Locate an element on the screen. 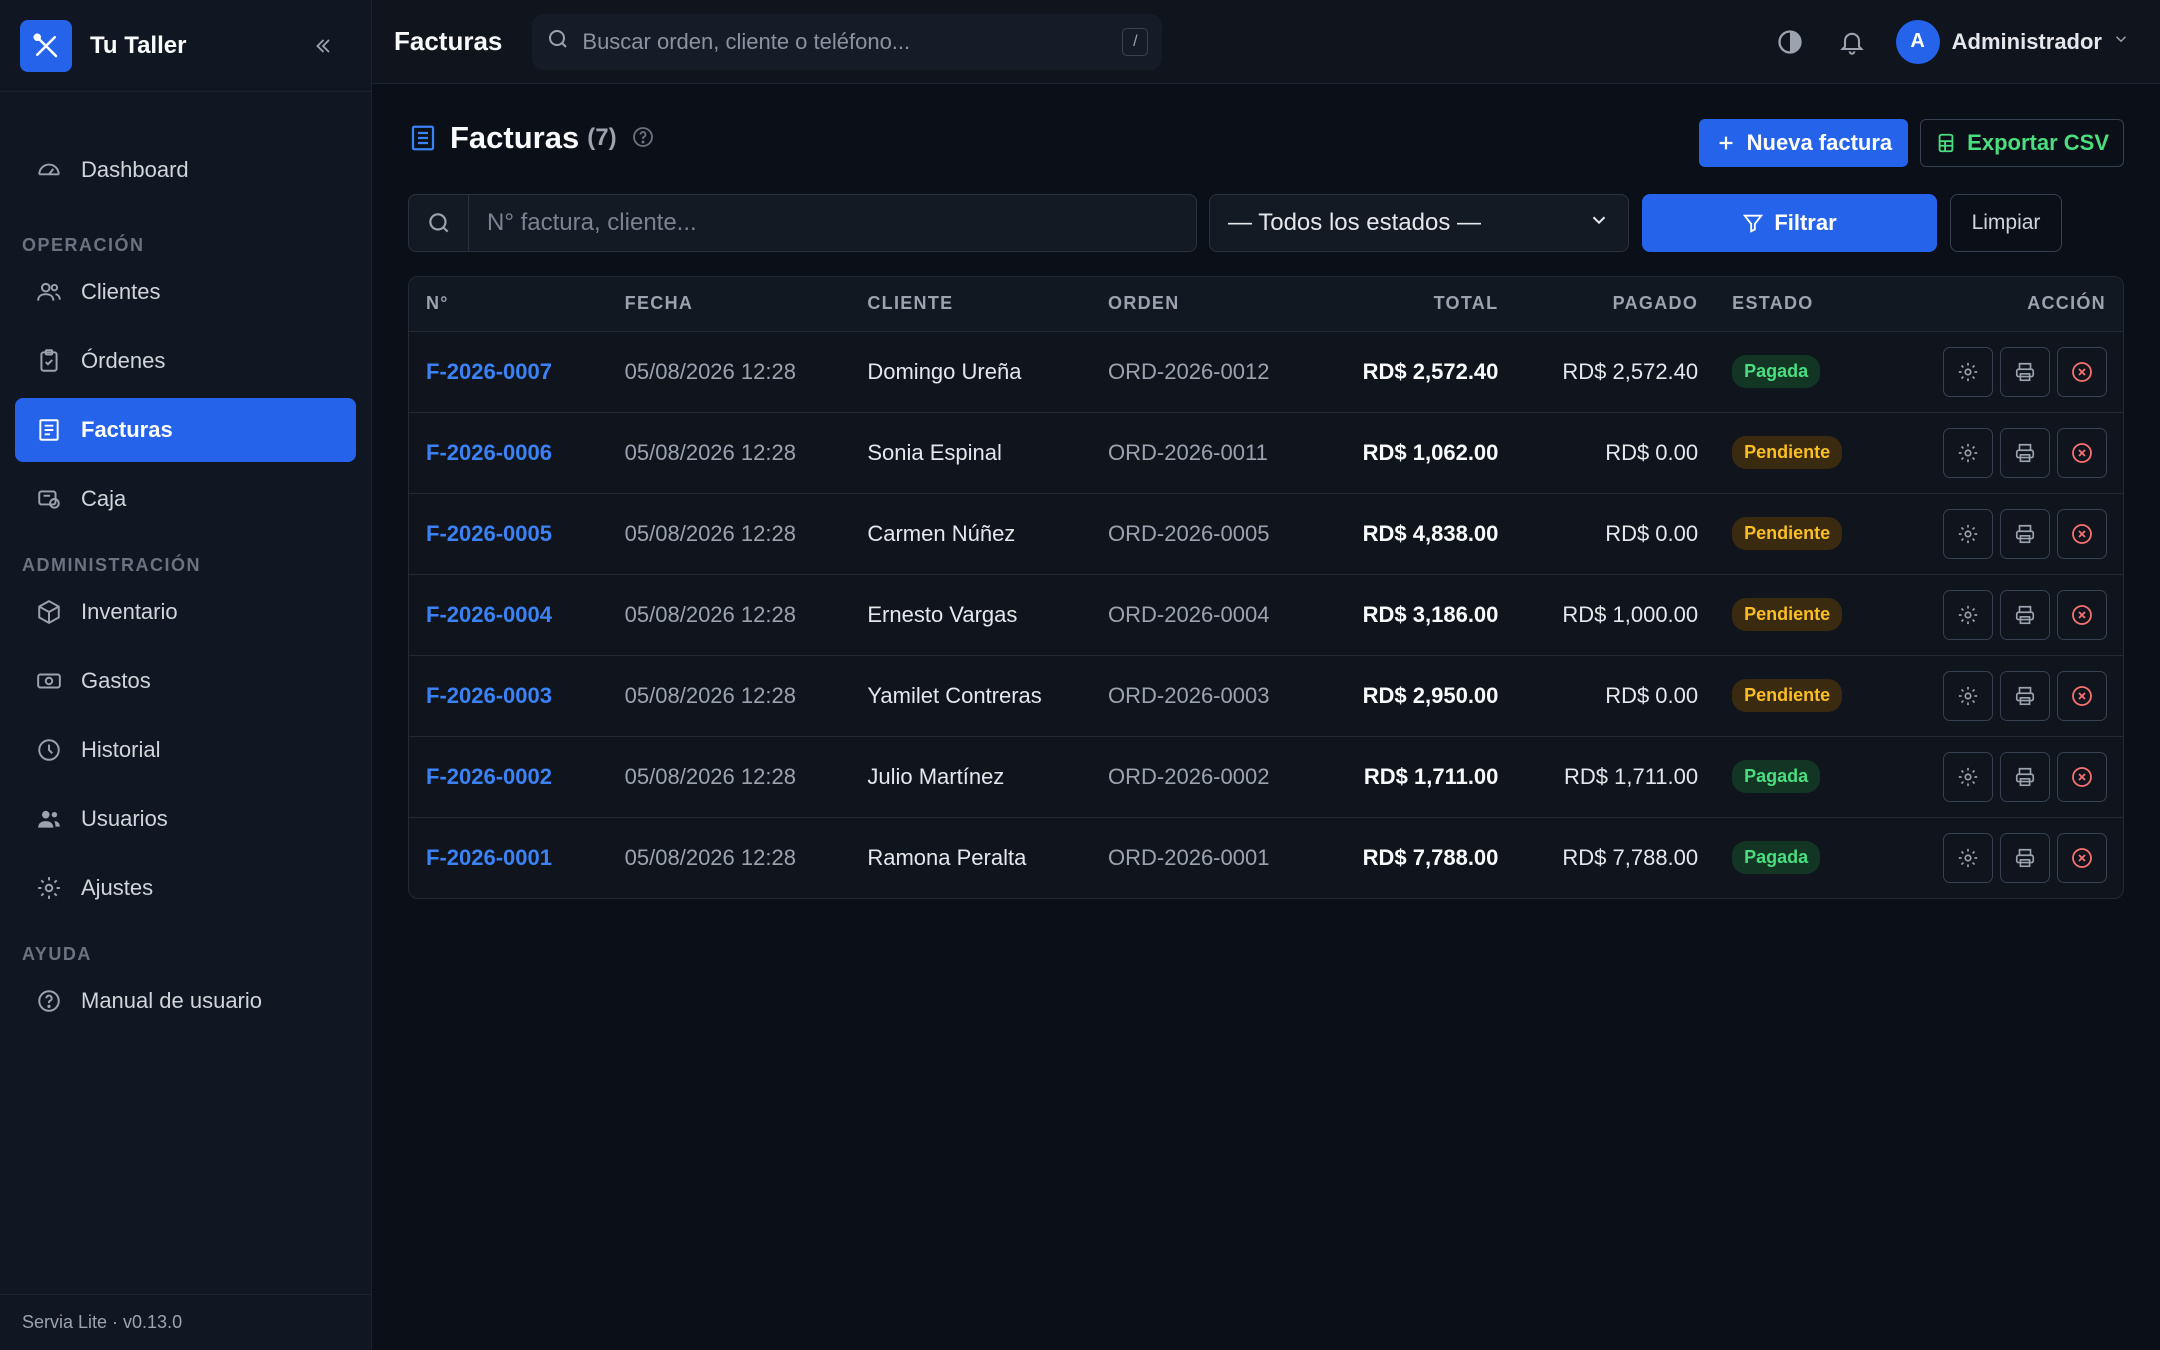 The image size is (2160, 1350). status-select-value: — Todos los estados — is located at coordinates (1355, 222).